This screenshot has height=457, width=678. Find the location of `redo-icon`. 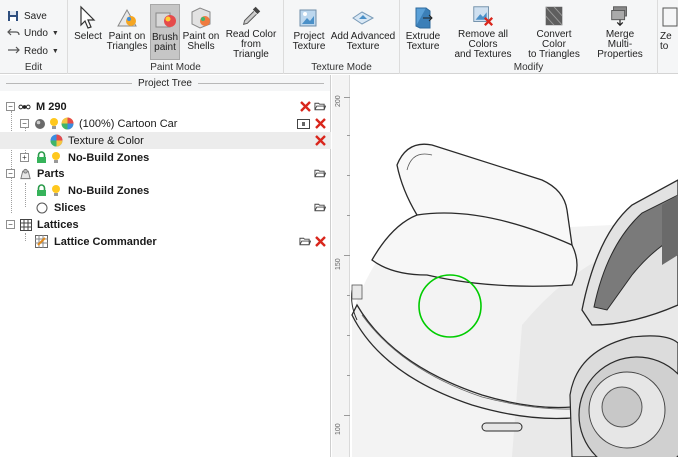

redo-icon is located at coordinates (13, 51).